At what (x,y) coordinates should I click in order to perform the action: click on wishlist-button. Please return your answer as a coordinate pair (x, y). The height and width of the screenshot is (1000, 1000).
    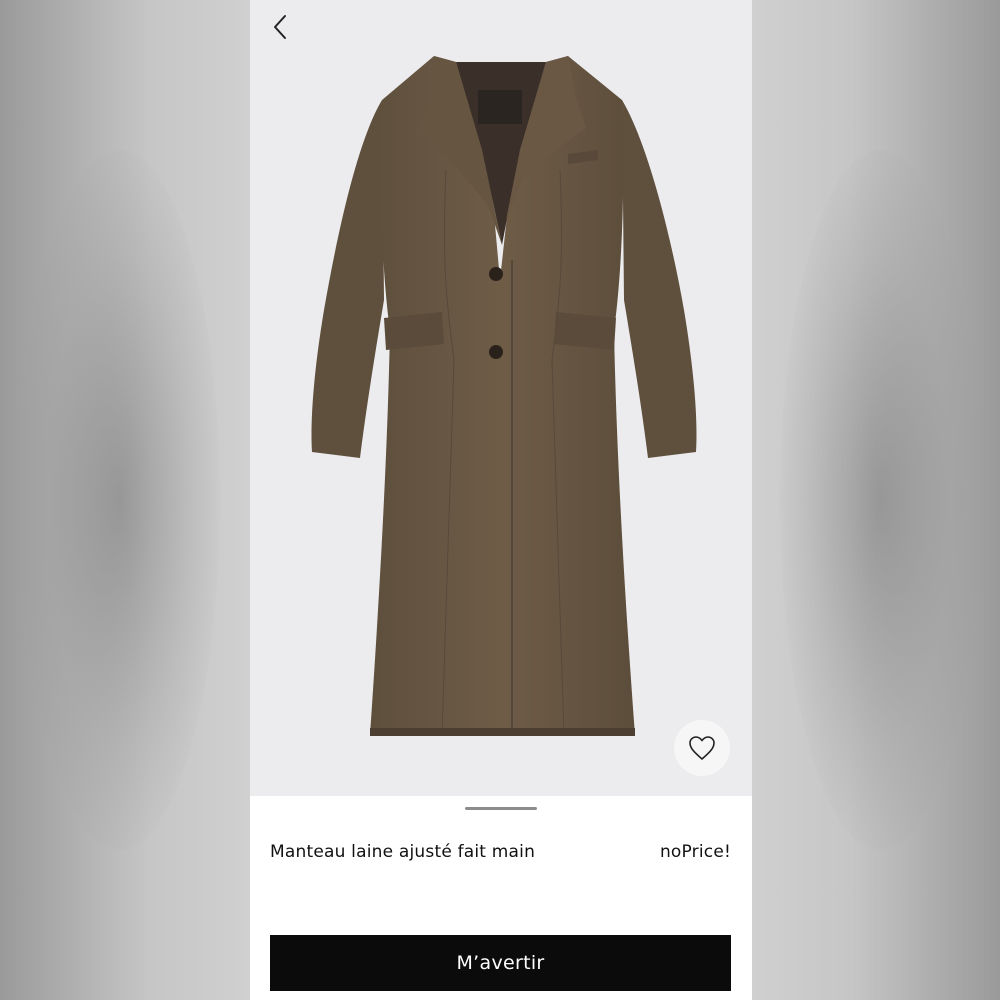
    Looking at the image, I should click on (702, 748).